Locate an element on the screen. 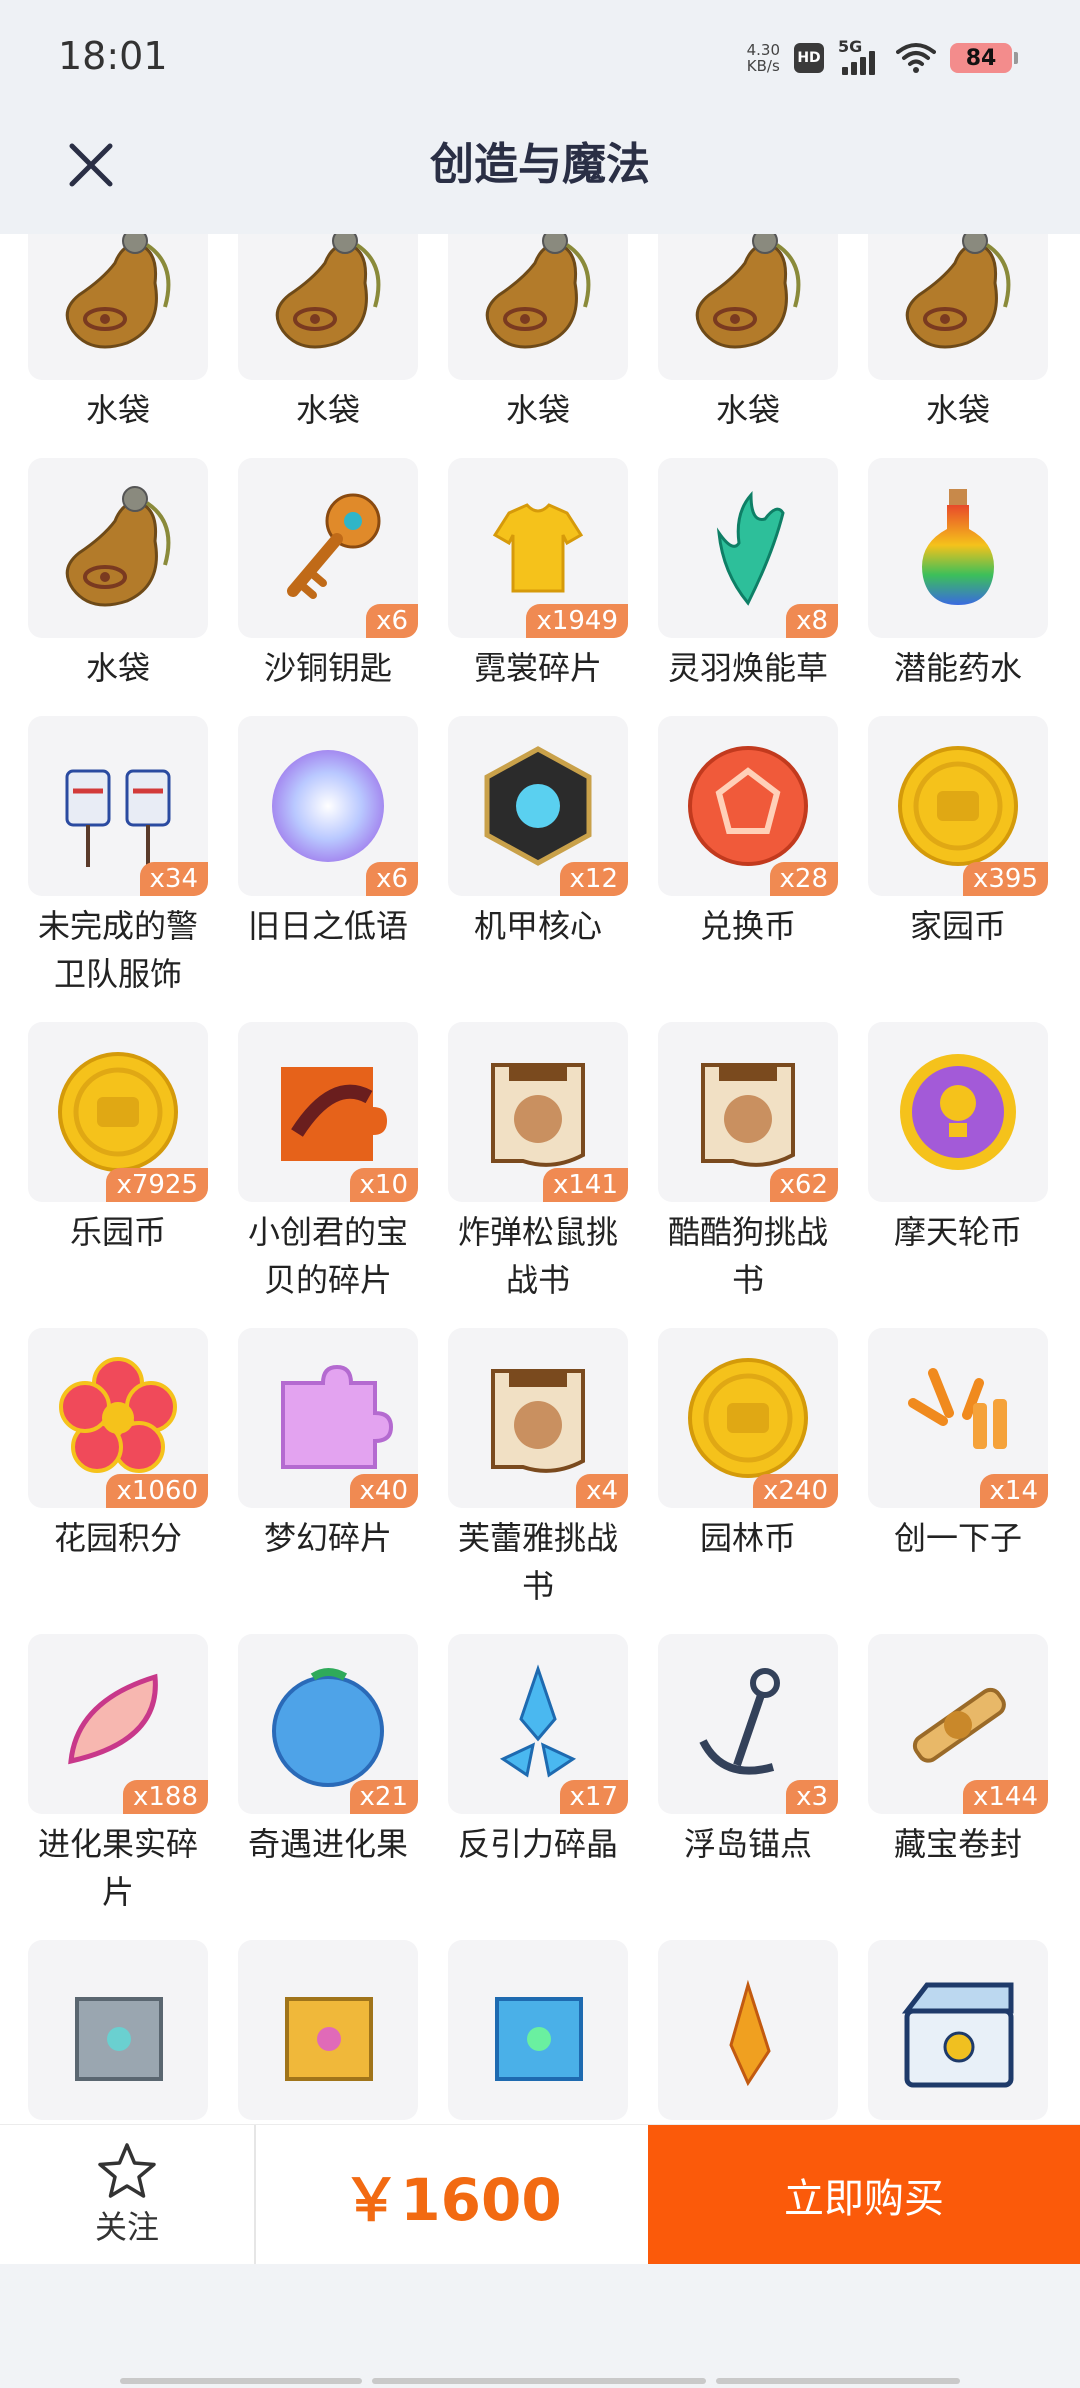 This screenshot has height=2388, width=1080. chest-icon is located at coordinates (957, 2035).